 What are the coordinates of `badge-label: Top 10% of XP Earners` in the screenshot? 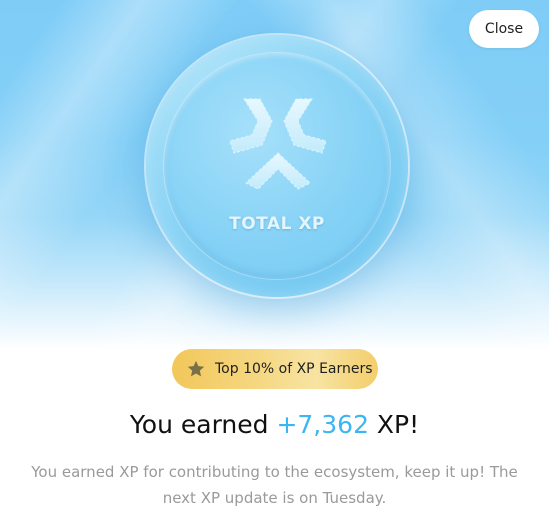 It's located at (294, 369).